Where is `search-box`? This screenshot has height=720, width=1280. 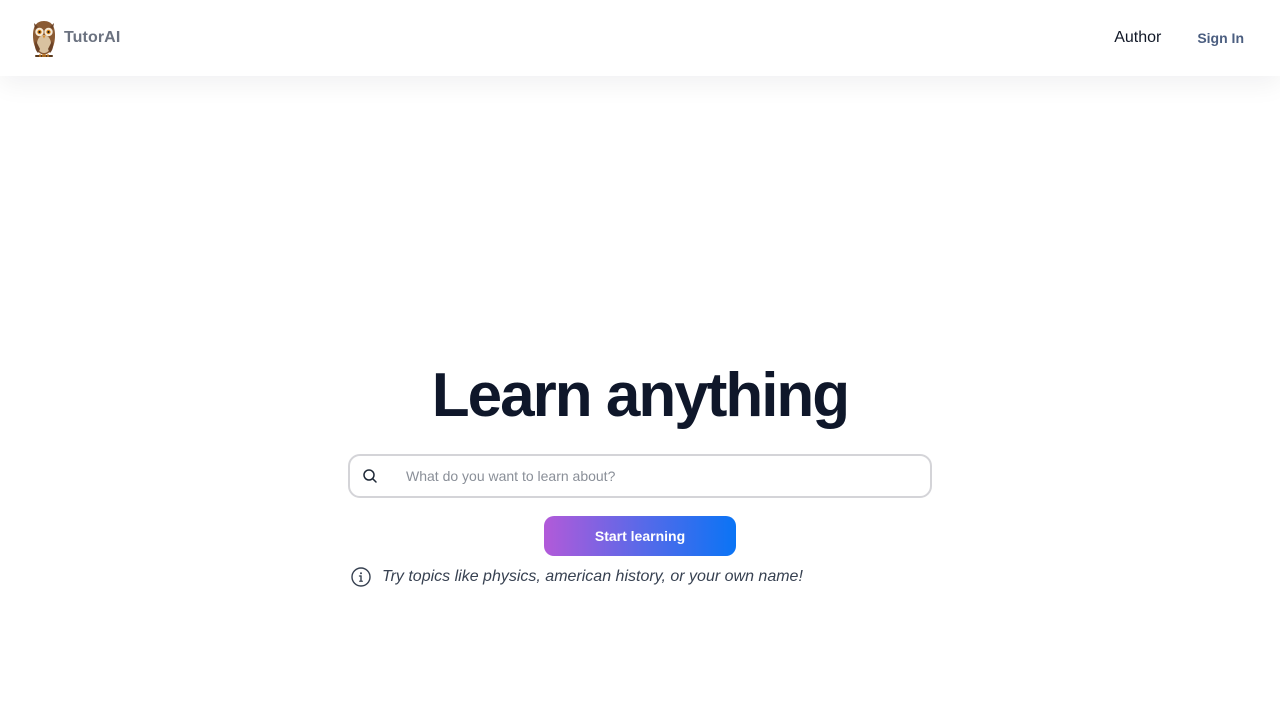 search-box is located at coordinates (640, 476).